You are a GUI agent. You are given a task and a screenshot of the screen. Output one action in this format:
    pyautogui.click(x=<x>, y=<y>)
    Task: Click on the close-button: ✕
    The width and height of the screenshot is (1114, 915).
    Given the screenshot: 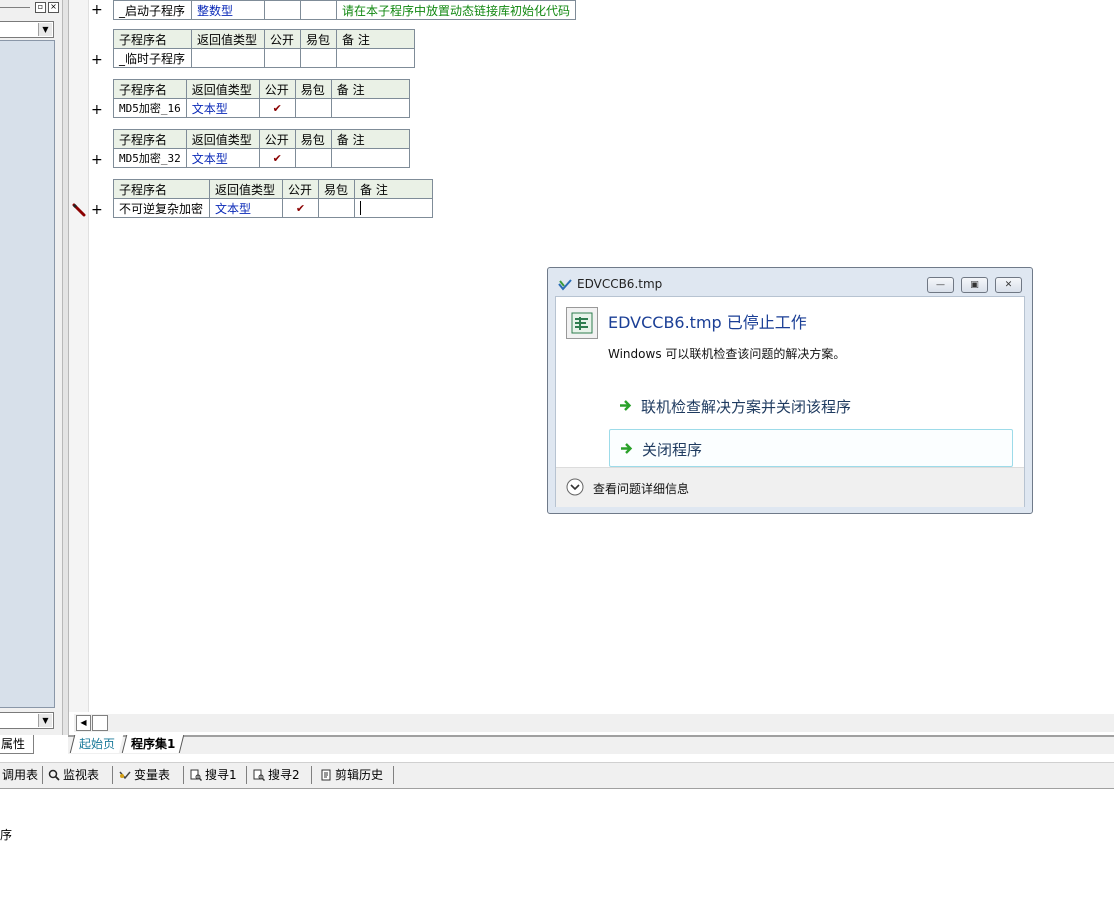 What is the action you would take?
    pyautogui.click(x=1008, y=285)
    